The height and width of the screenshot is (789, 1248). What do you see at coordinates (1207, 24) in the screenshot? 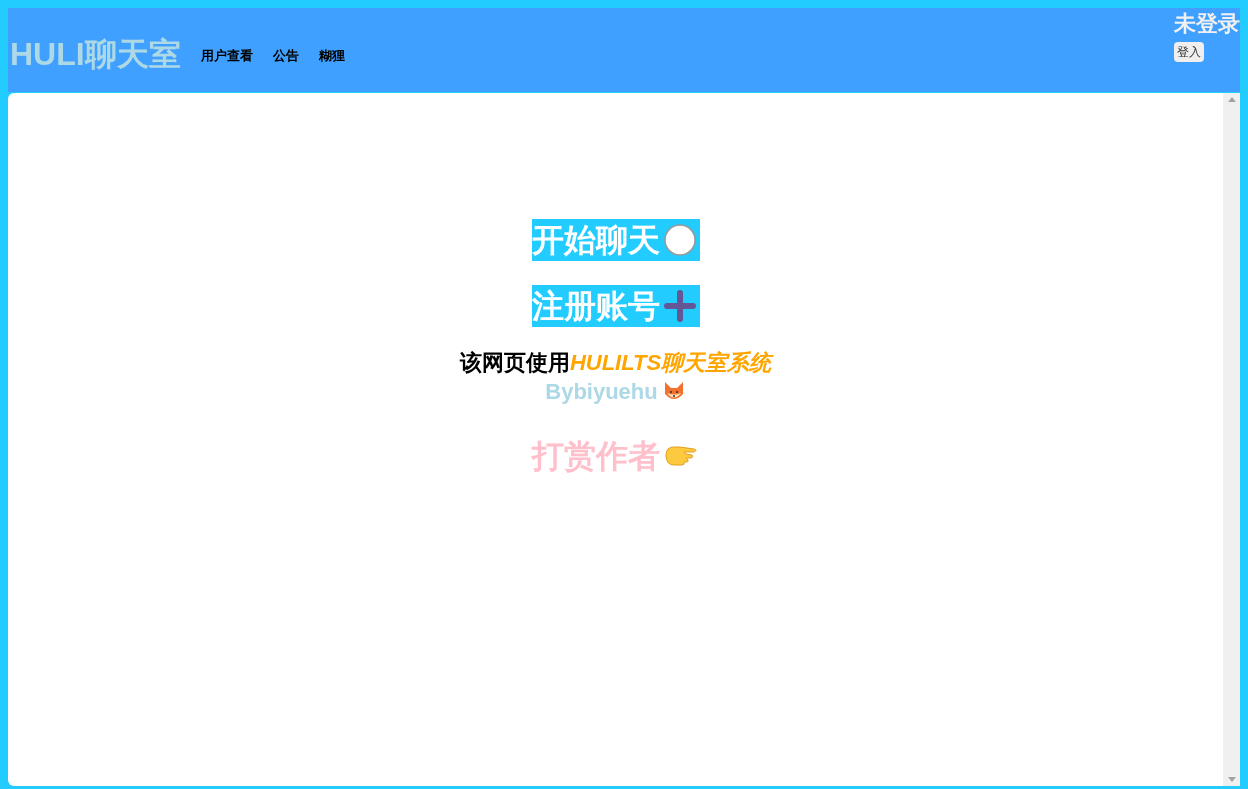
I see `login-status: 未登录` at bounding box center [1207, 24].